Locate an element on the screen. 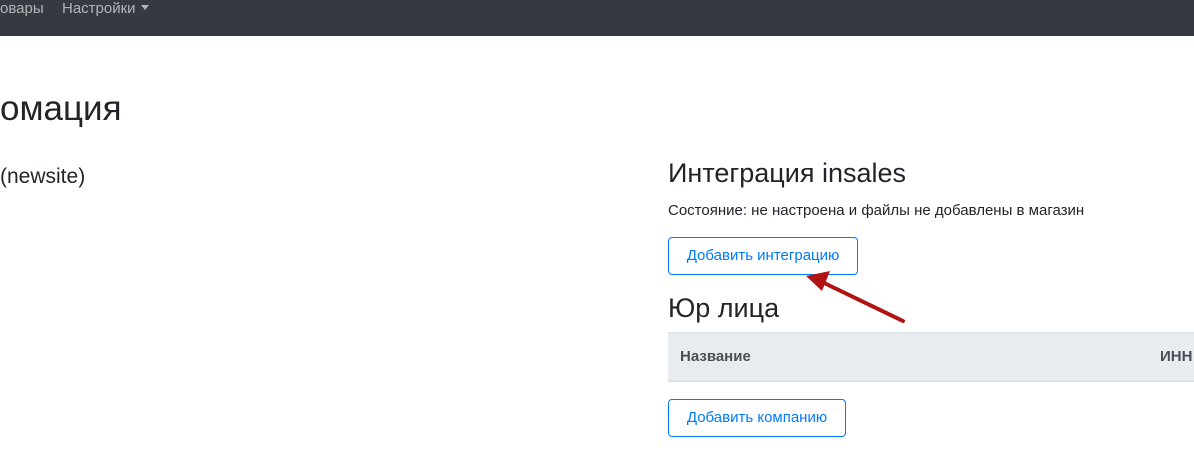 The height and width of the screenshot is (460, 1194). legal-entities-title: Юр лица is located at coordinates (724, 308).